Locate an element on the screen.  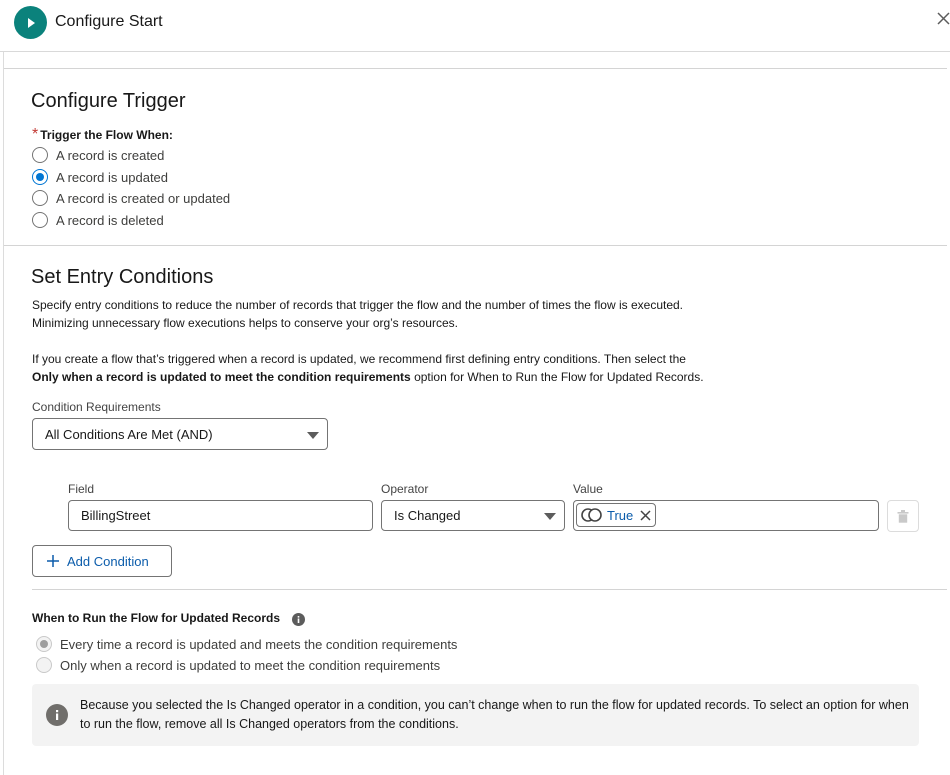
top-strip is located at coordinates (475, 60).